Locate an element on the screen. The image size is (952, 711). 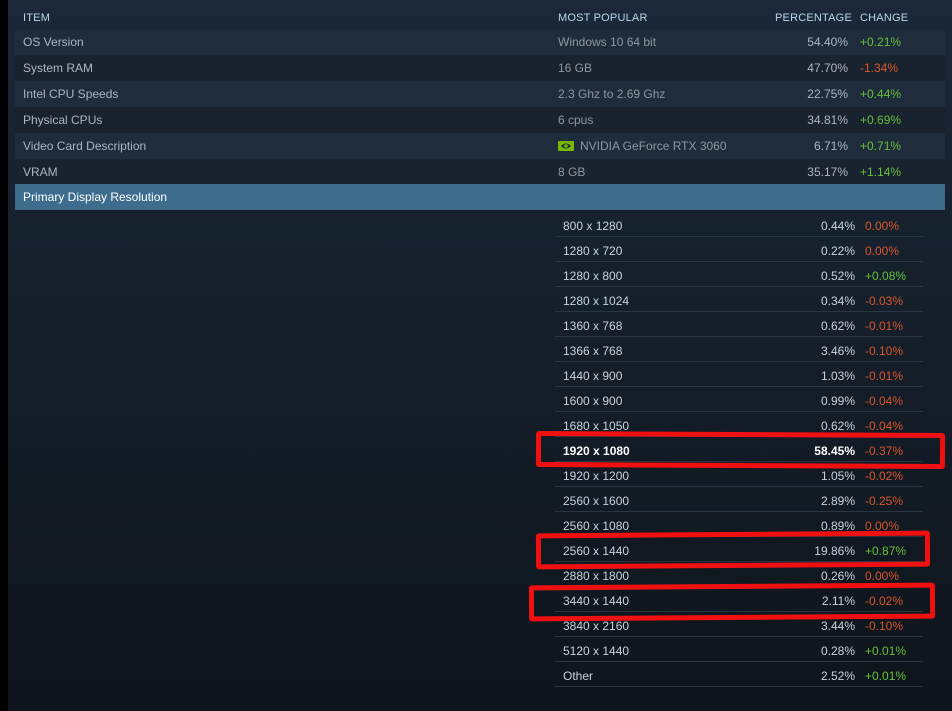
resolution-percentage: 2.89% is located at coordinates (837, 501).